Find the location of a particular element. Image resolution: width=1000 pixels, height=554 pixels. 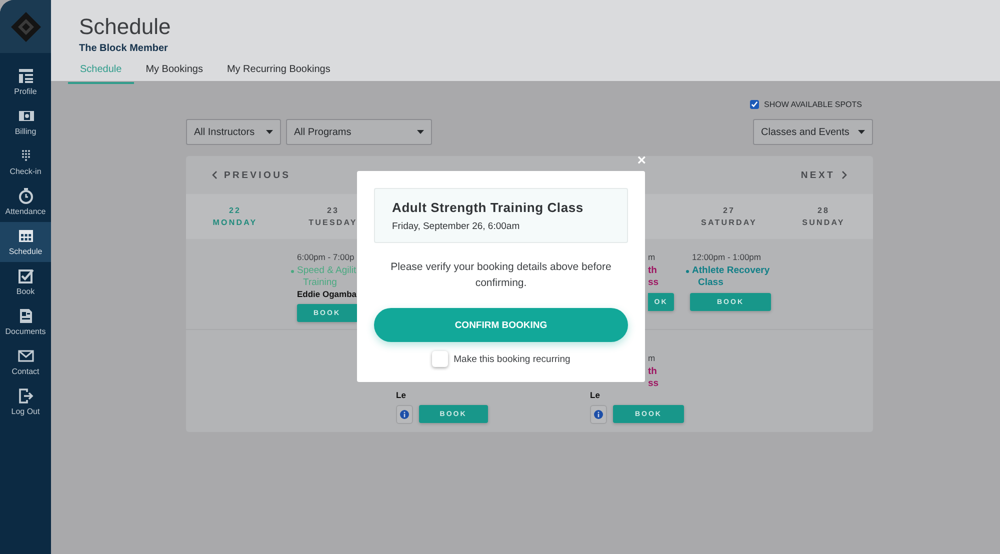

chevron-right-icon is located at coordinates (844, 175).